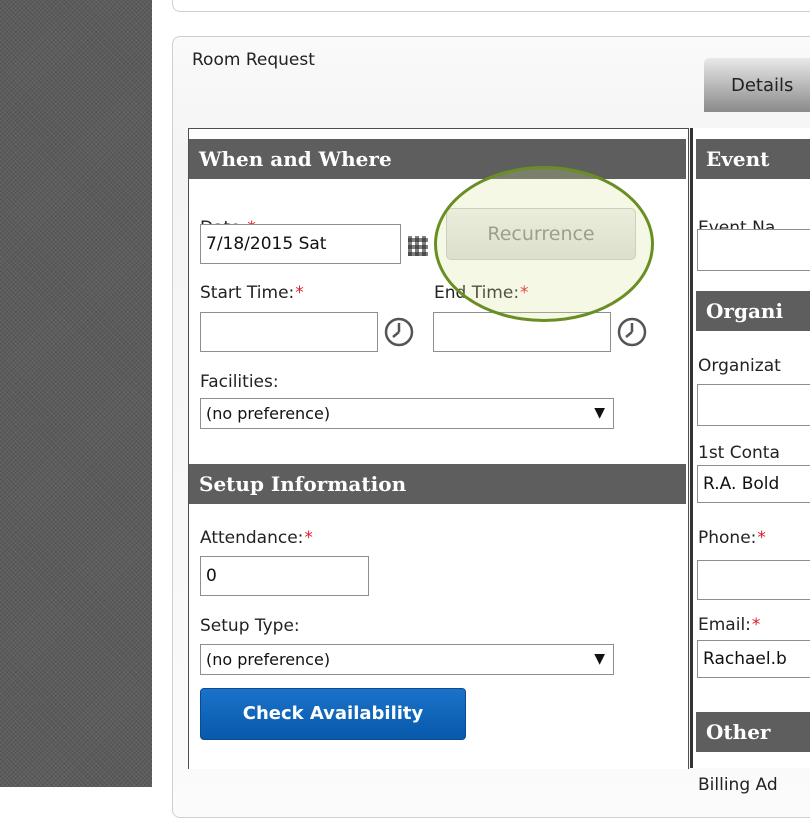 This screenshot has width=810, height=818. Describe the element at coordinates (491, 6) in the screenshot. I see `top-card-edge` at that location.